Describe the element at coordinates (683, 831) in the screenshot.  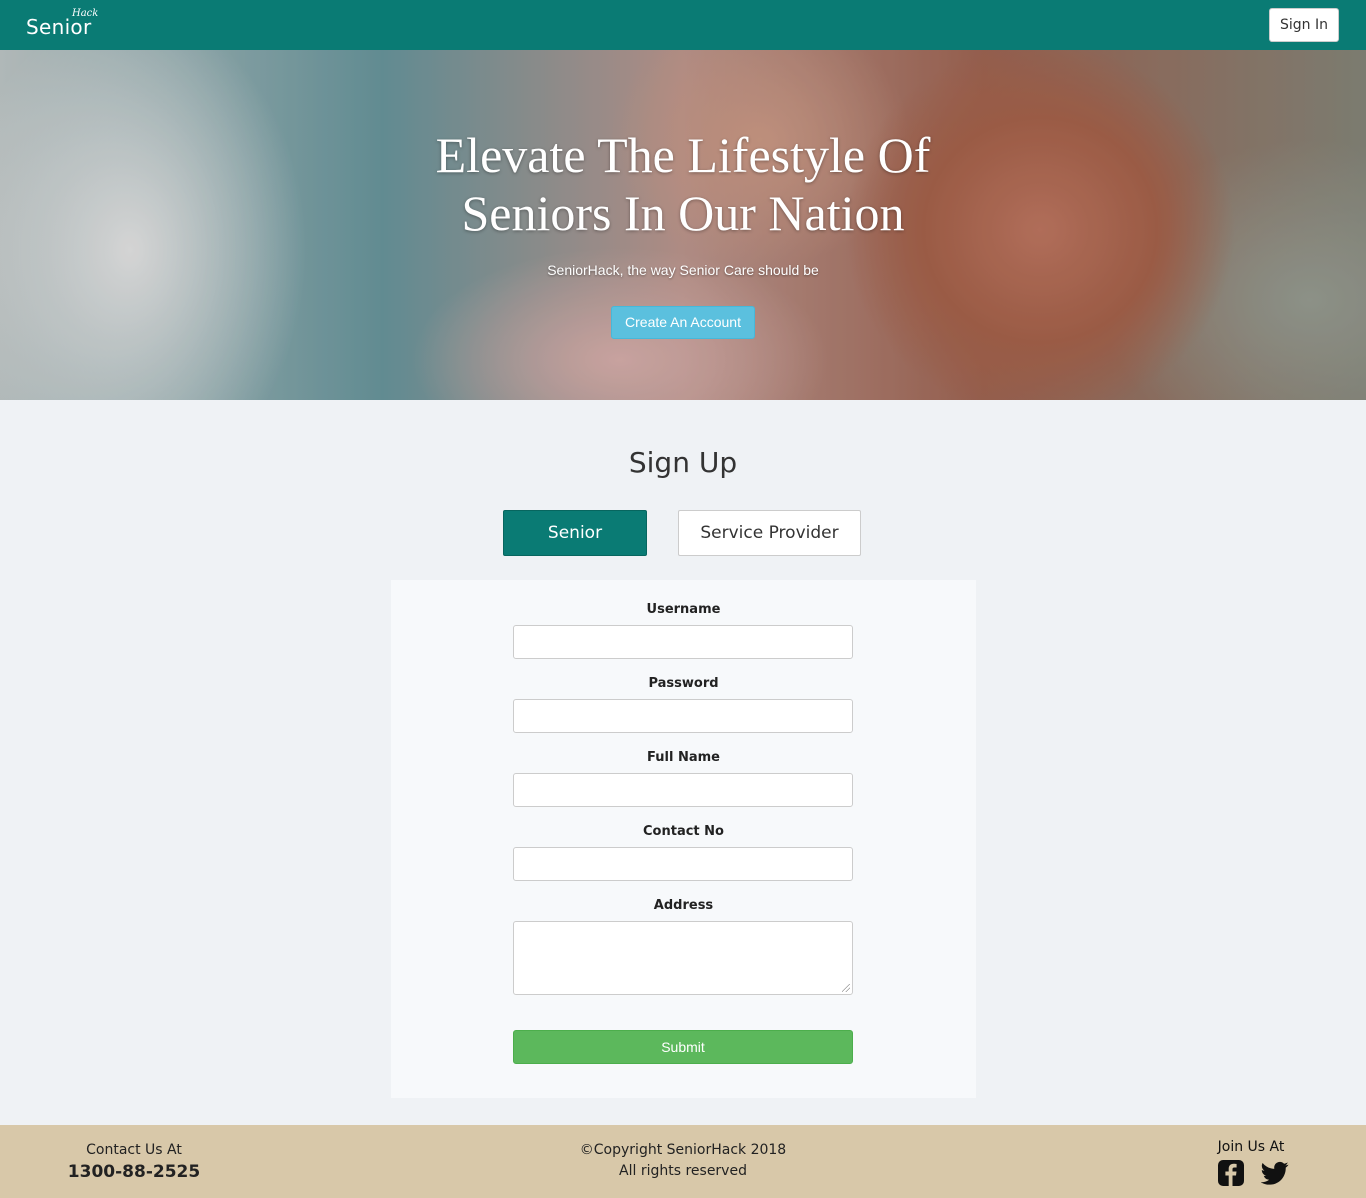
I see `contact-no-label: Contact No` at that location.